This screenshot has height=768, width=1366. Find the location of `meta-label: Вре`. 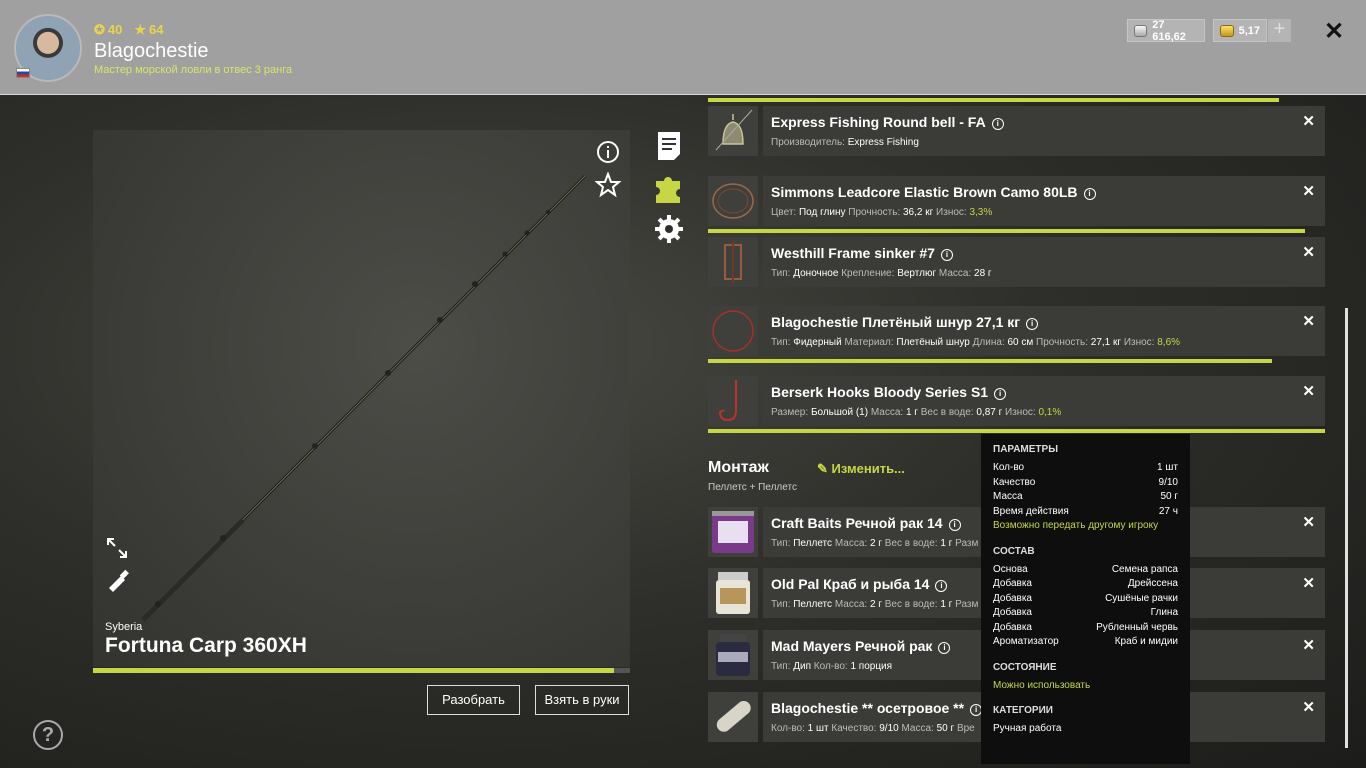

meta-label: Вре is located at coordinates (965, 728).